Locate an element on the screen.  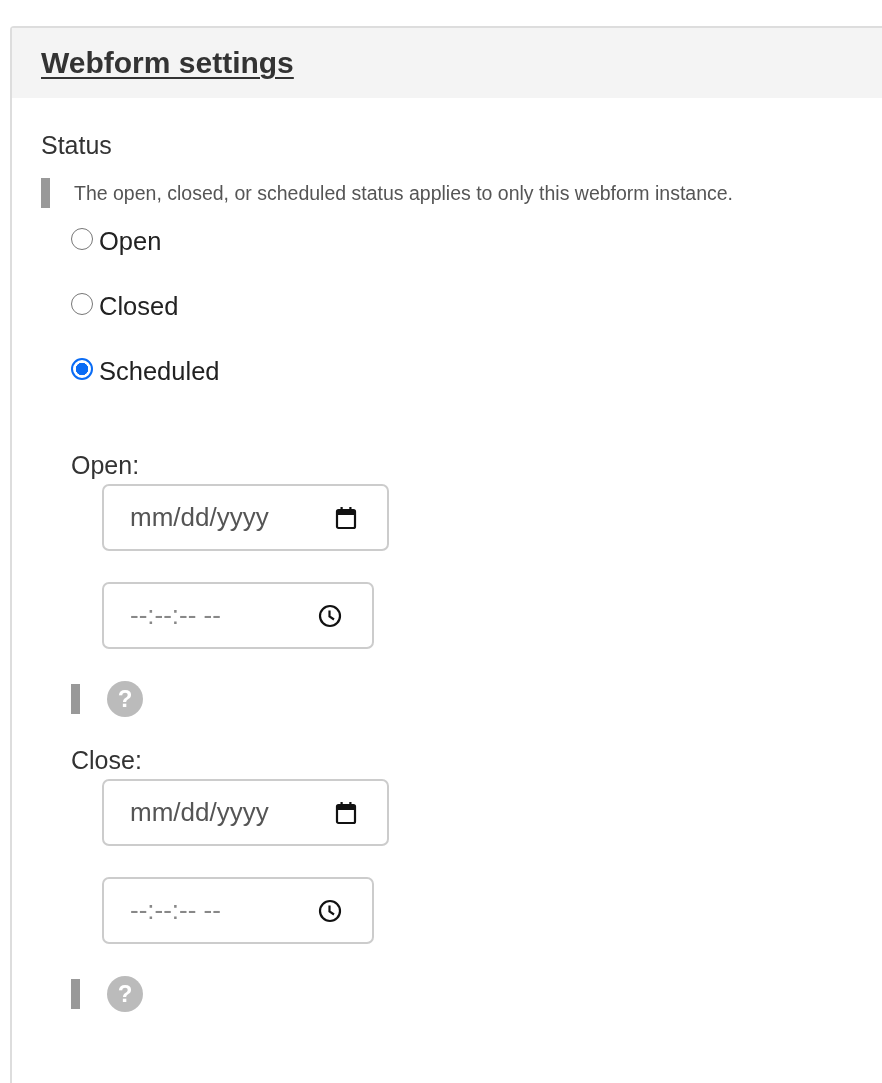
radio-label: Scheduled is located at coordinates (159, 371).